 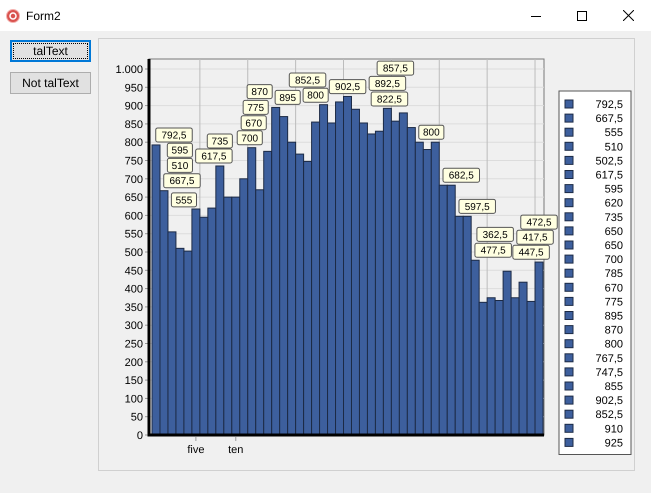 What do you see at coordinates (253, 122) in the screenshot?
I see `value-label: 670` at bounding box center [253, 122].